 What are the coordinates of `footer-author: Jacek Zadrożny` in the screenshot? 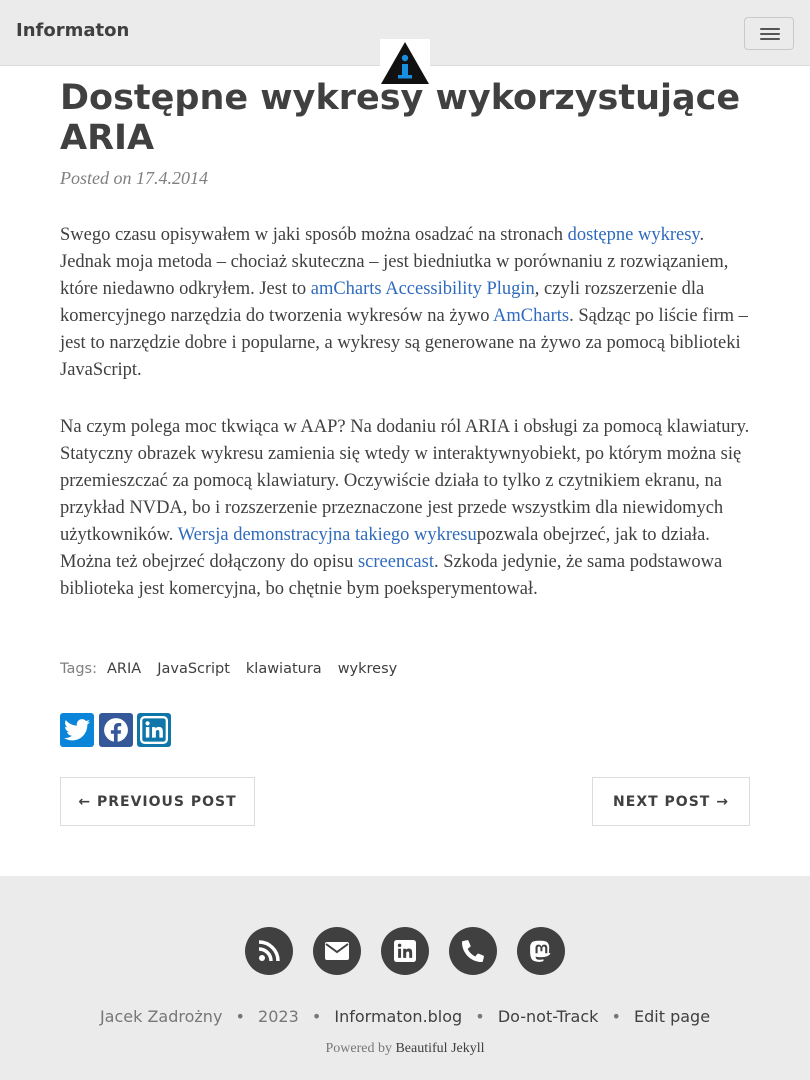 It's located at (161, 1016).